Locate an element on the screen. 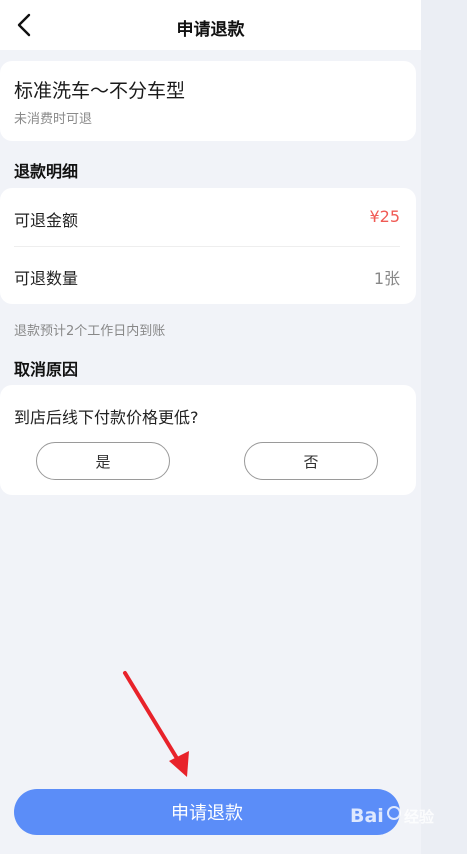  refund-detail-card: 可退金额 ¥25 可退数量 1张 is located at coordinates (208, 246).